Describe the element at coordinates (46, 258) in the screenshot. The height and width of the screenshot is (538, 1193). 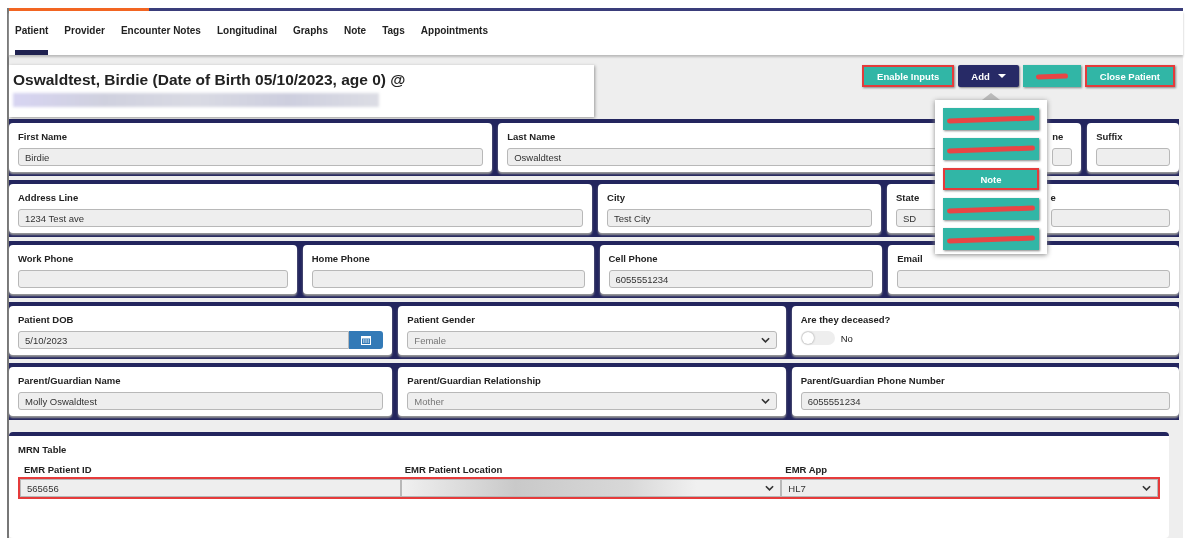
I see `field-label: Work Phone` at that location.